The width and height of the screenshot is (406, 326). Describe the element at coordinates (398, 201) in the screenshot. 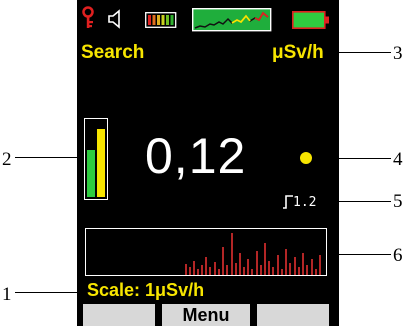

I see `callout-5: 5` at that location.